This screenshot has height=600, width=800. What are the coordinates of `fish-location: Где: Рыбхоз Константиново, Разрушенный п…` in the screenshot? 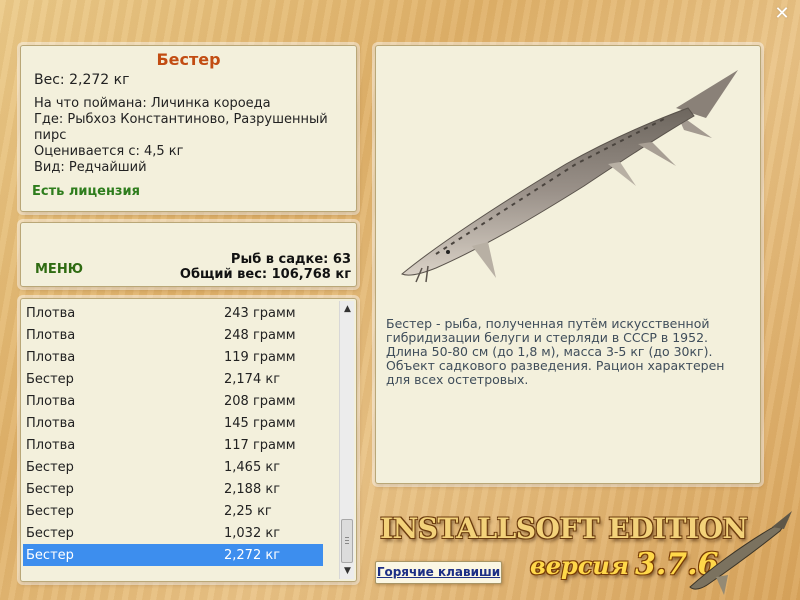 It's located at (181, 127).